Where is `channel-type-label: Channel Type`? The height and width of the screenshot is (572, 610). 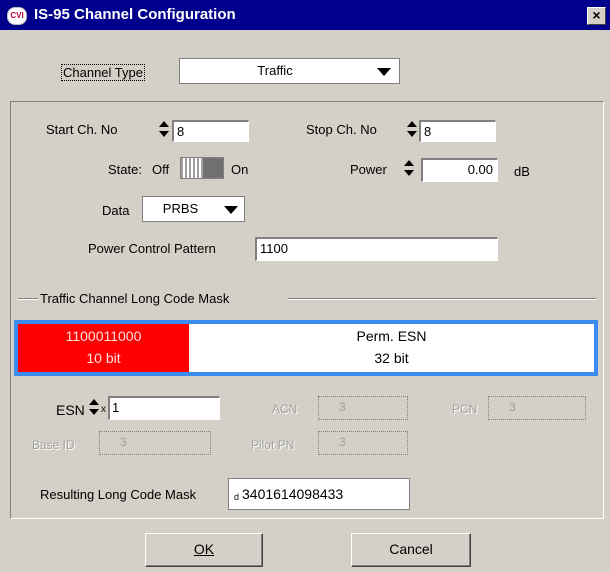 channel-type-label: Channel Type is located at coordinates (103, 72).